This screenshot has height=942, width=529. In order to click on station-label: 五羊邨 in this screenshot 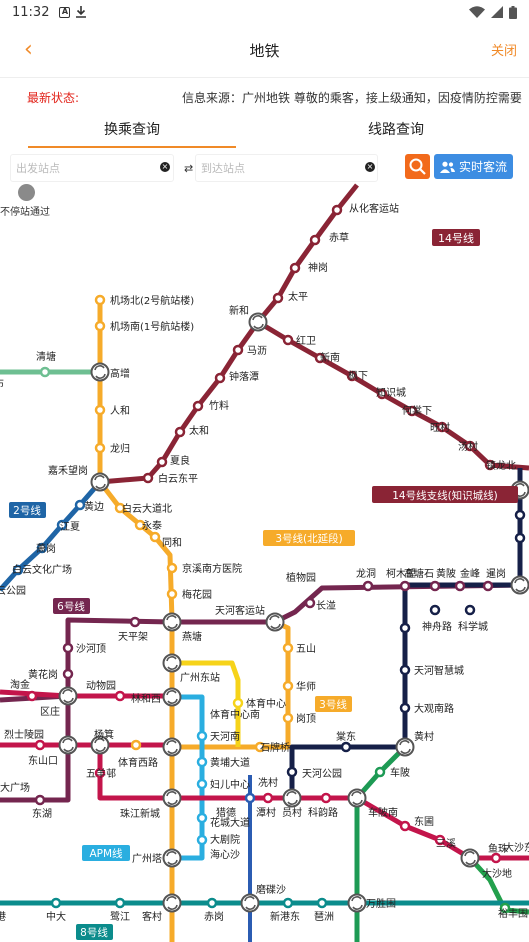, I will do `click(101, 773)`.